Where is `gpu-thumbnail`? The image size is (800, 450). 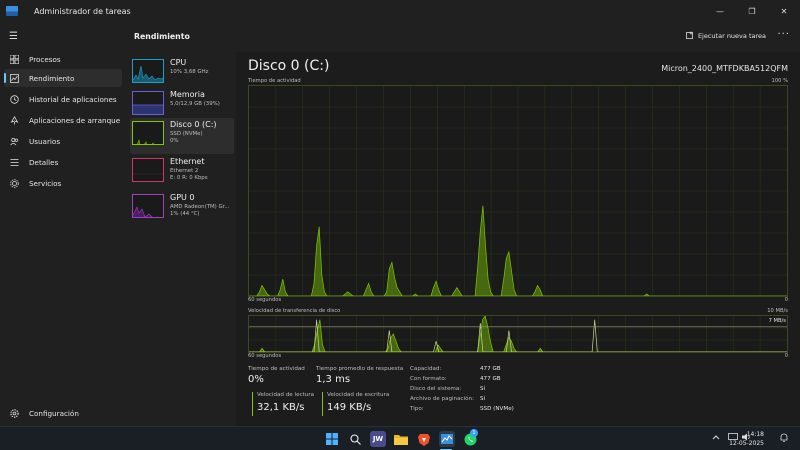 gpu-thumbnail is located at coordinates (148, 206).